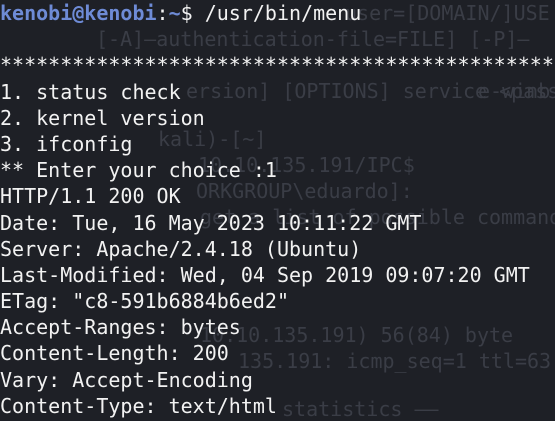 This screenshot has width=555, height=421. I want to click on output-line: Date: Tue, 16 May 2023 10:11:22 GMT, so click(211, 222).